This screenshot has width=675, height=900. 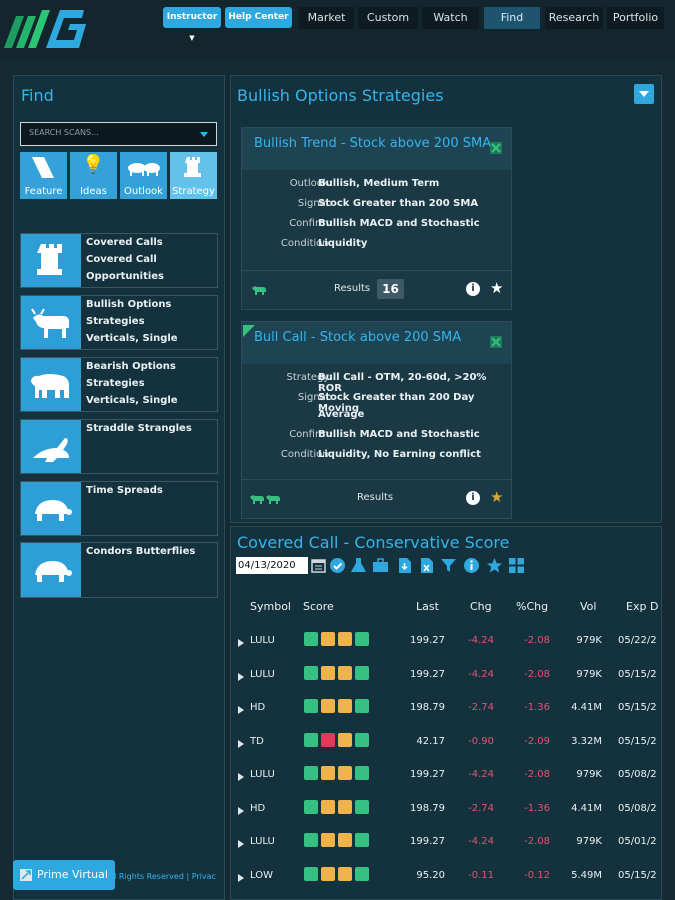 I want to click on vol-cell: 4.41M, so click(x=586, y=707).